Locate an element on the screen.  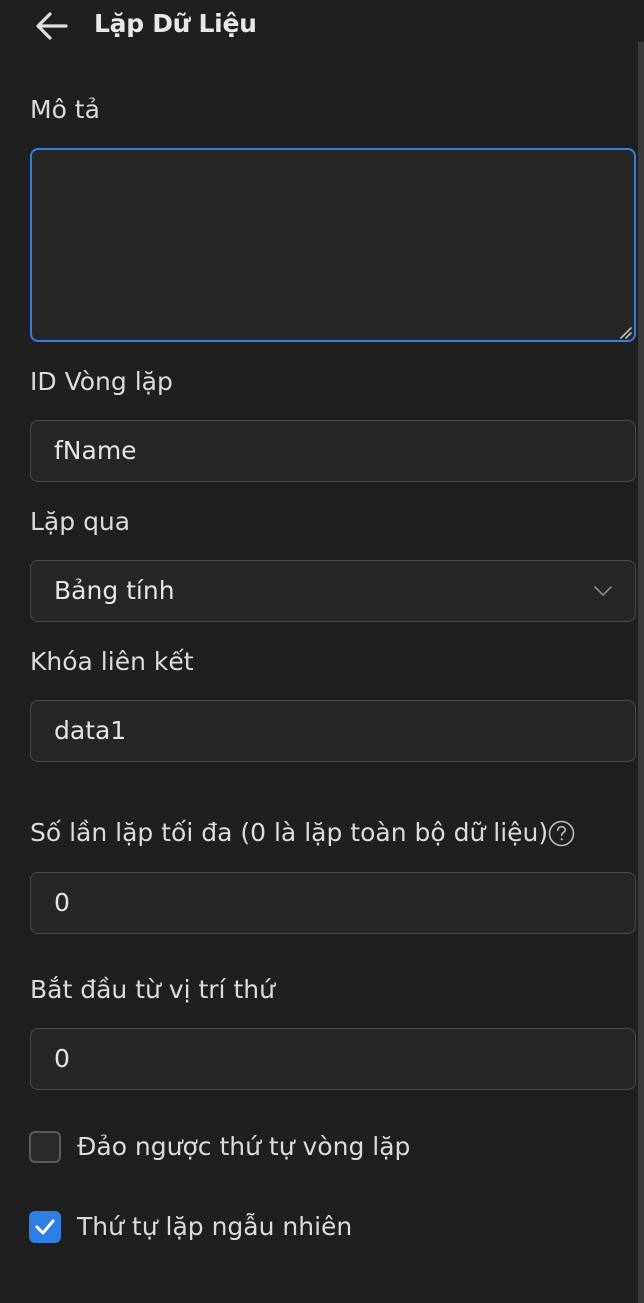
scrollbar is located at coordinates (641, 672).